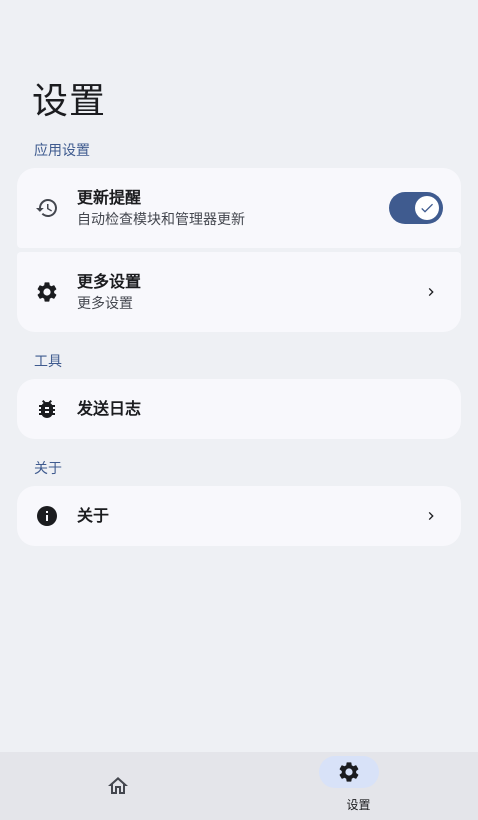 This screenshot has height=820, width=478. I want to click on info-icon, so click(47, 516).